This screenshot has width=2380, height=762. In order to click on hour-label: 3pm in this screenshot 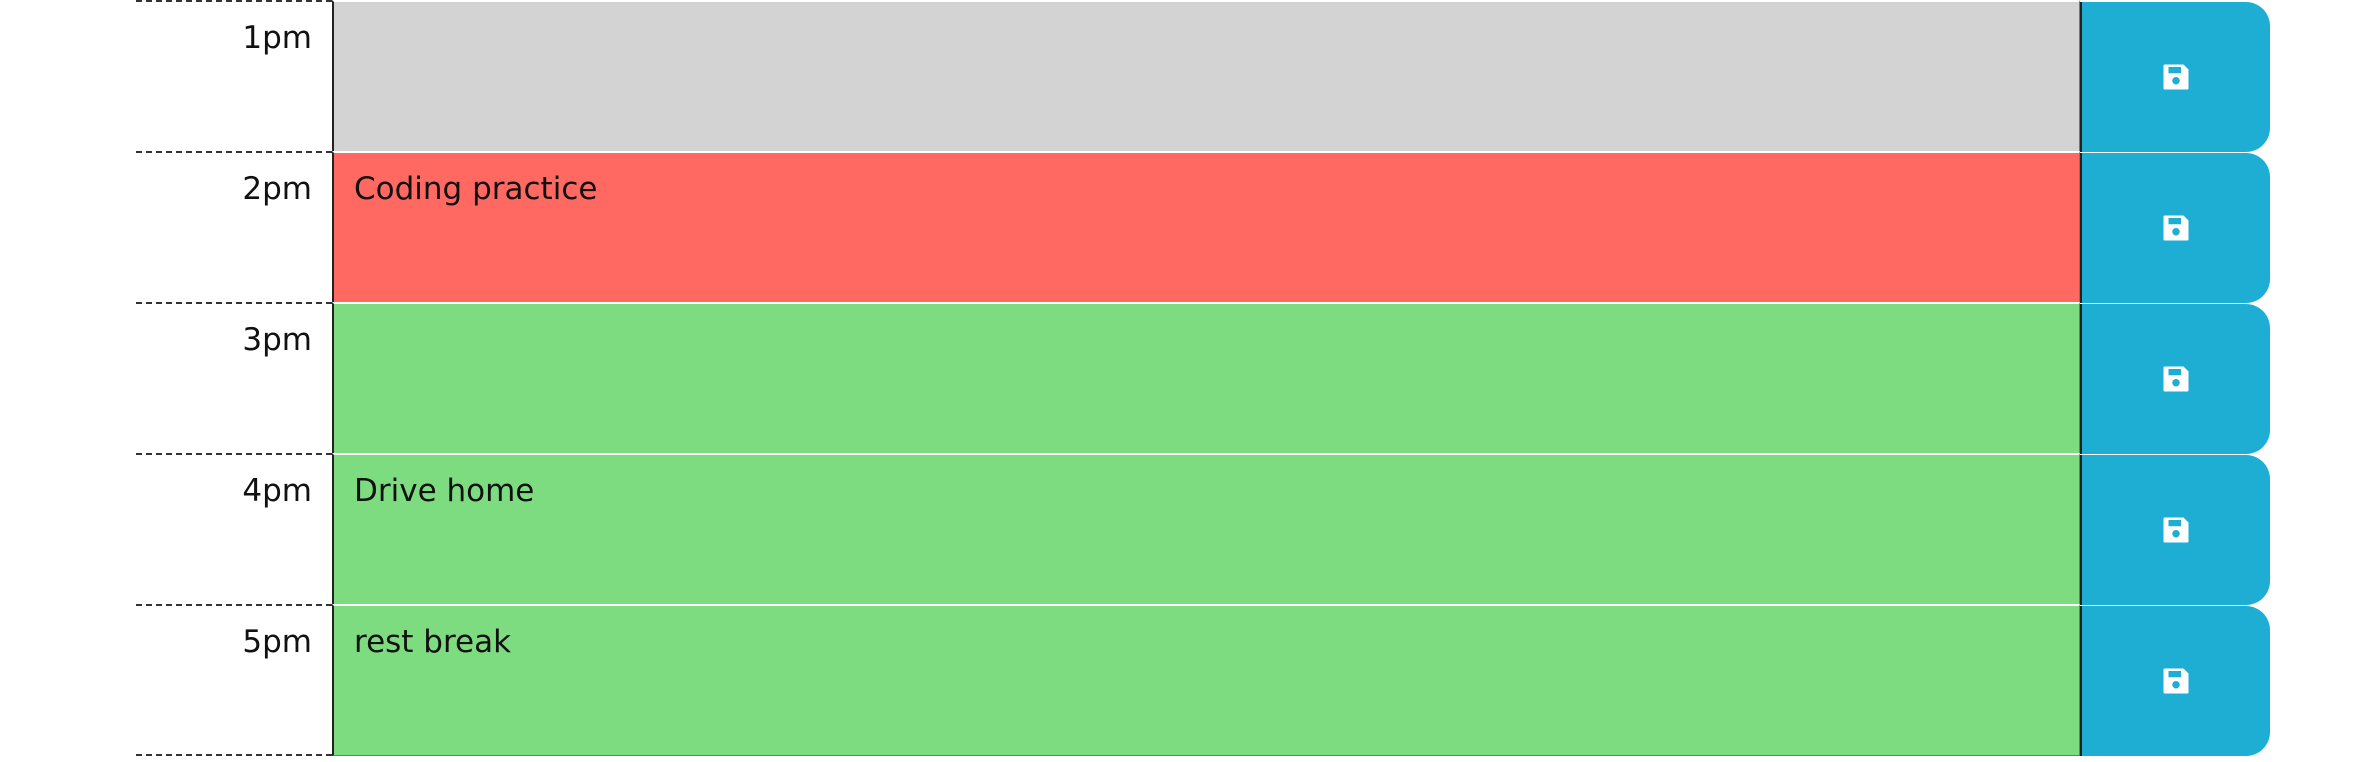, I will do `click(234, 378)`.